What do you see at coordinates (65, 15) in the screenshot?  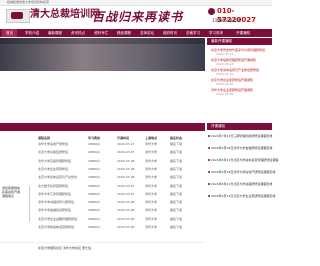 I see `site-name: 清大总裁培训网` at bounding box center [65, 15].